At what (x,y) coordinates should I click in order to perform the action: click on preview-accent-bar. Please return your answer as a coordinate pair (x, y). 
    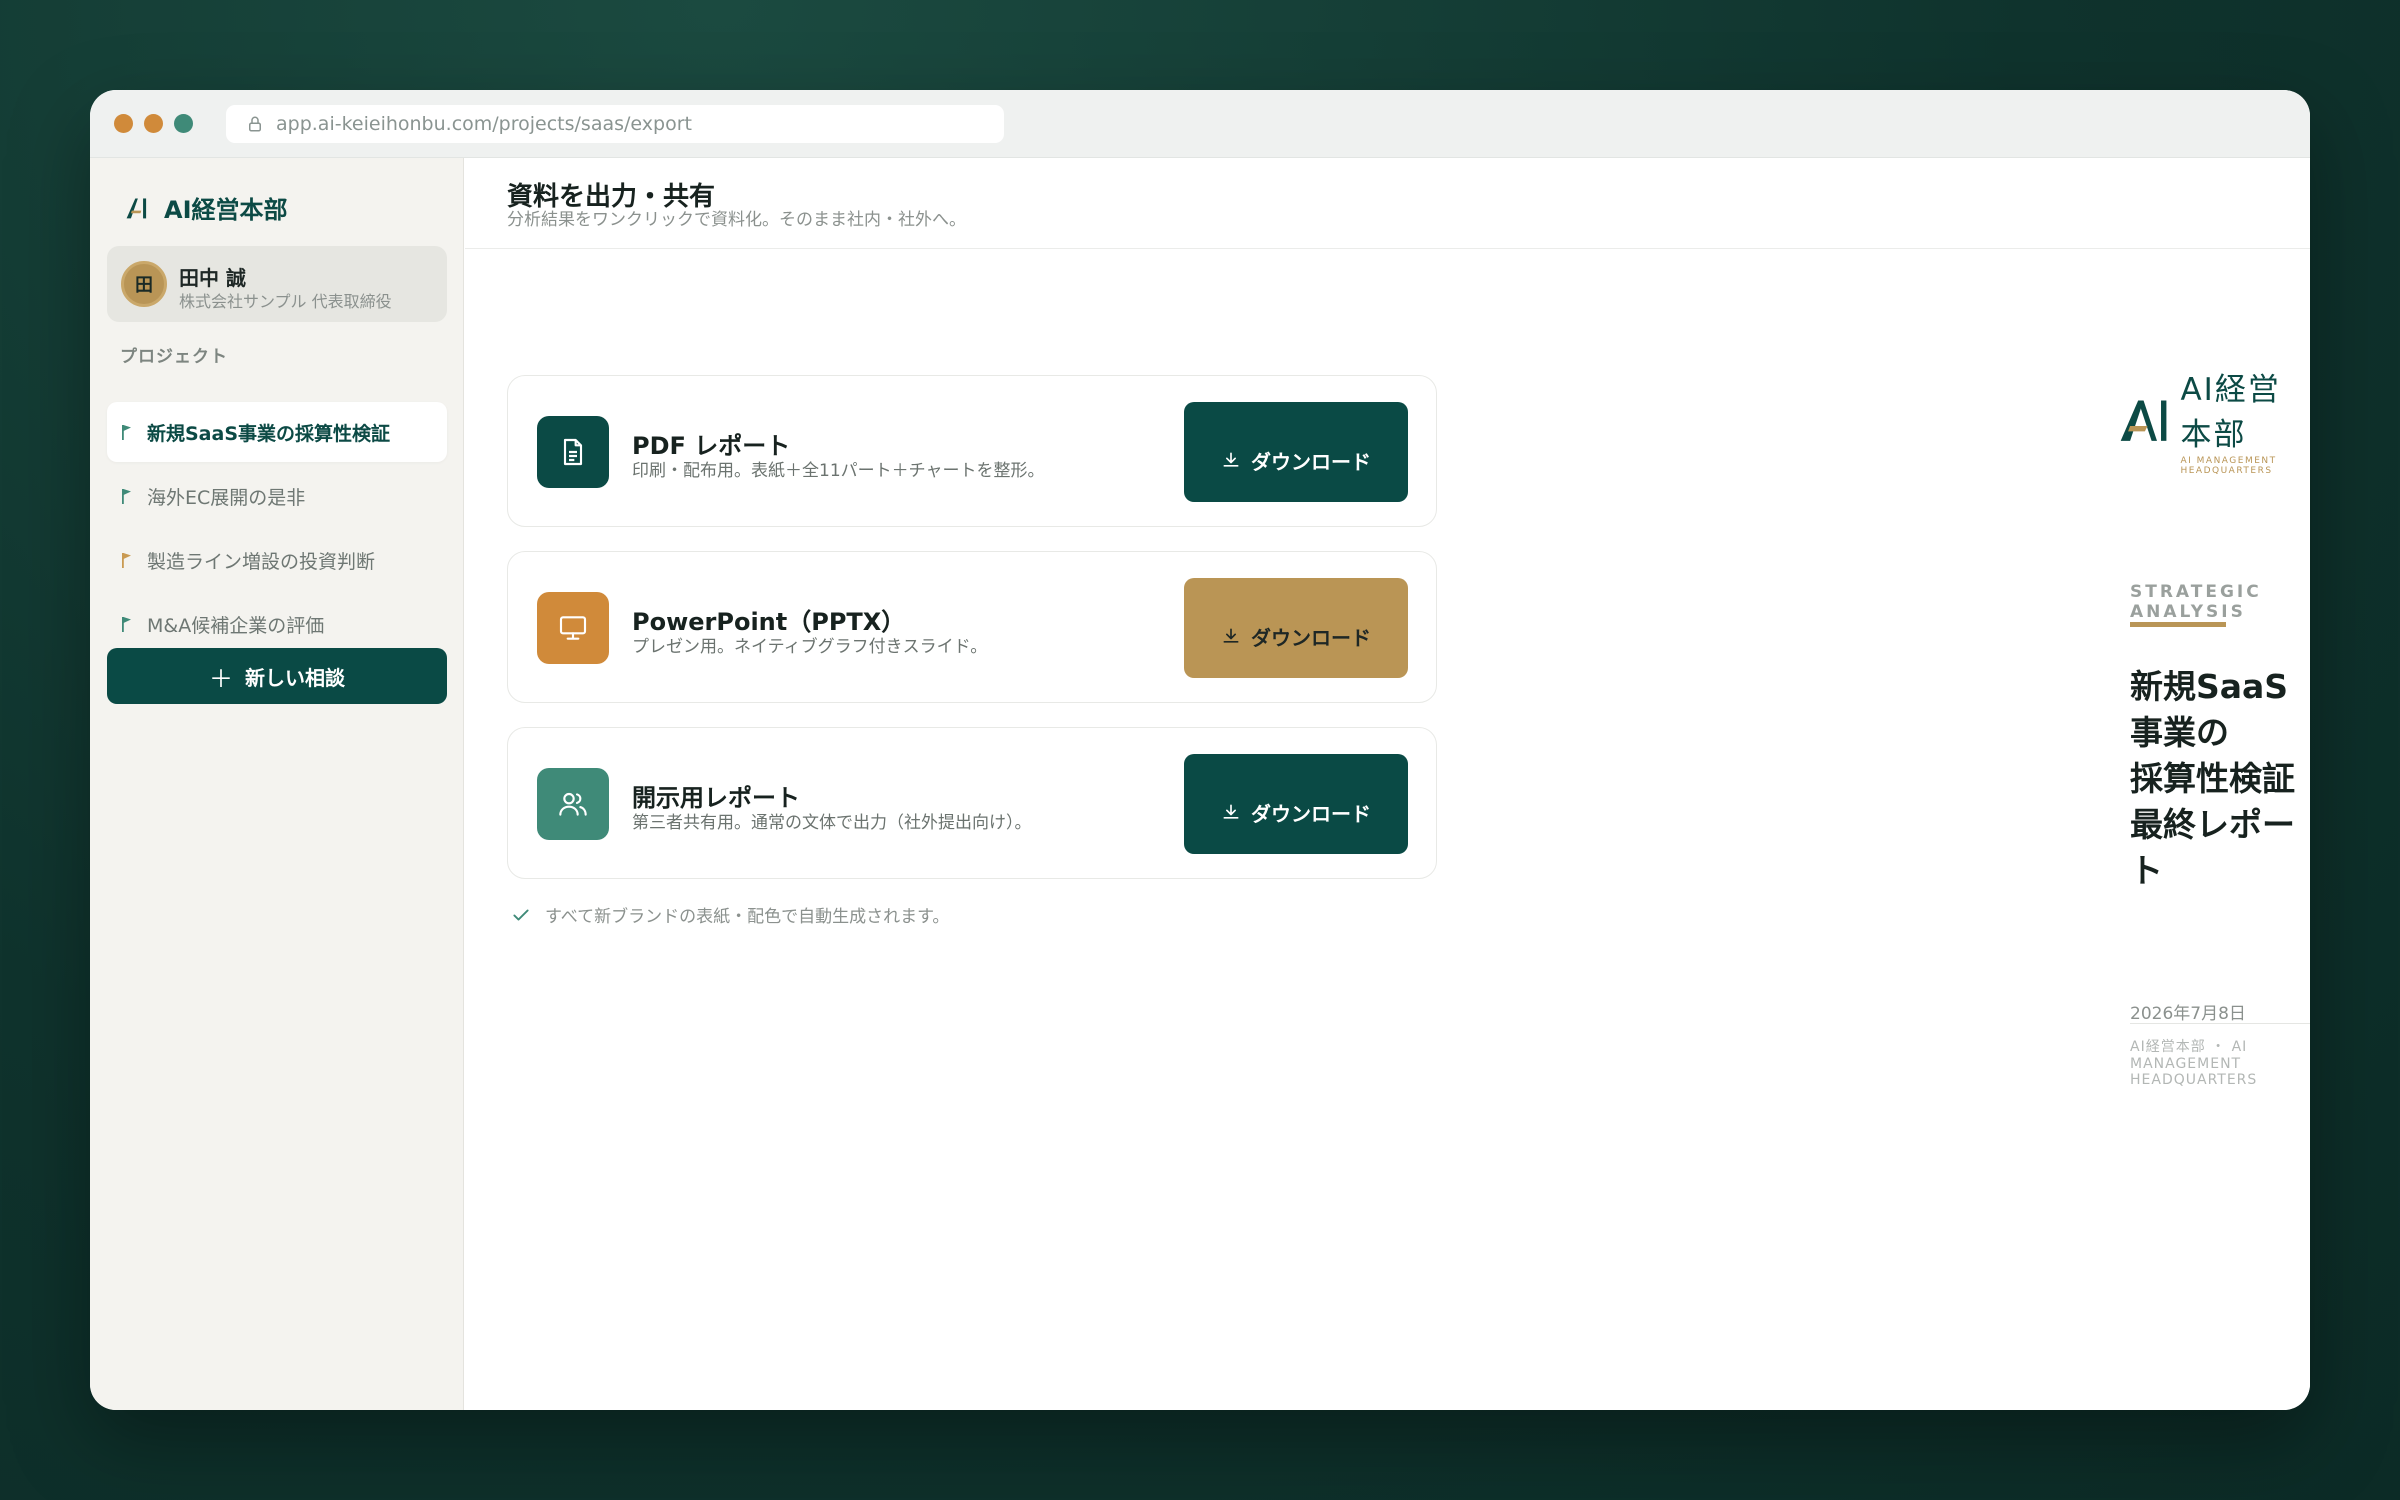
    Looking at the image, I should click on (2178, 624).